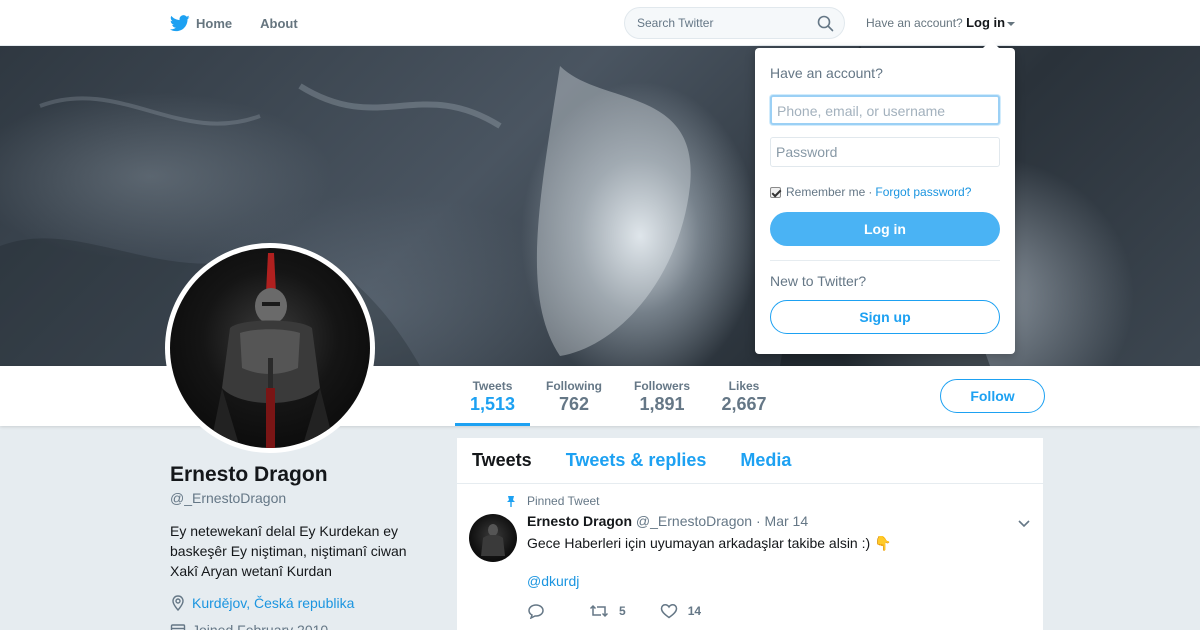  I want to click on login-button: Log in, so click(885, 229).